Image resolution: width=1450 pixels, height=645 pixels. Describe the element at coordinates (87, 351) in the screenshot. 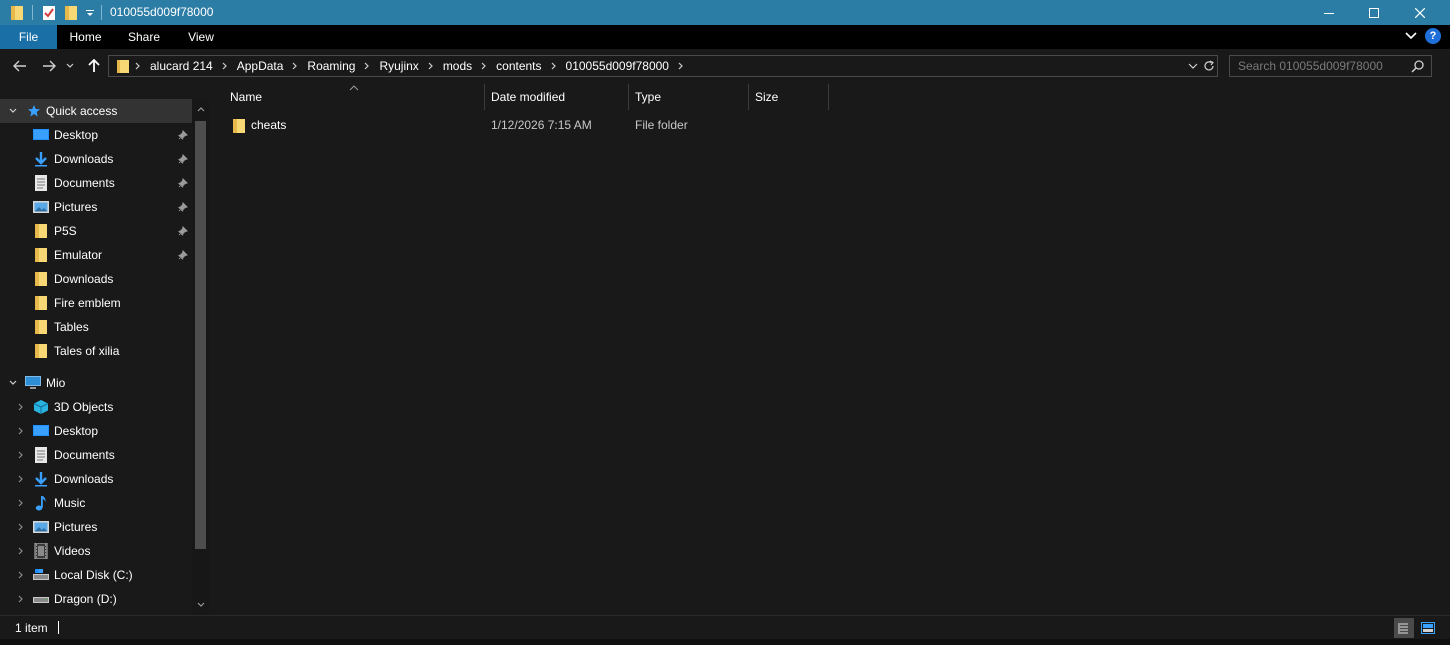

I see `sidebar-item-label: Tales of xilia` at that location.